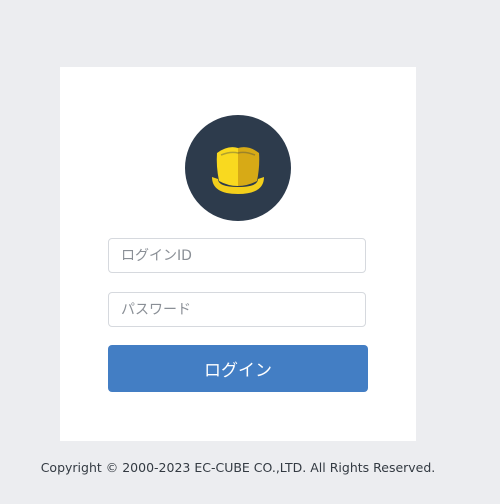  Describe the element at coordinates (238, 368) in the screenshot. I see `login-button: ログイン` at that location.